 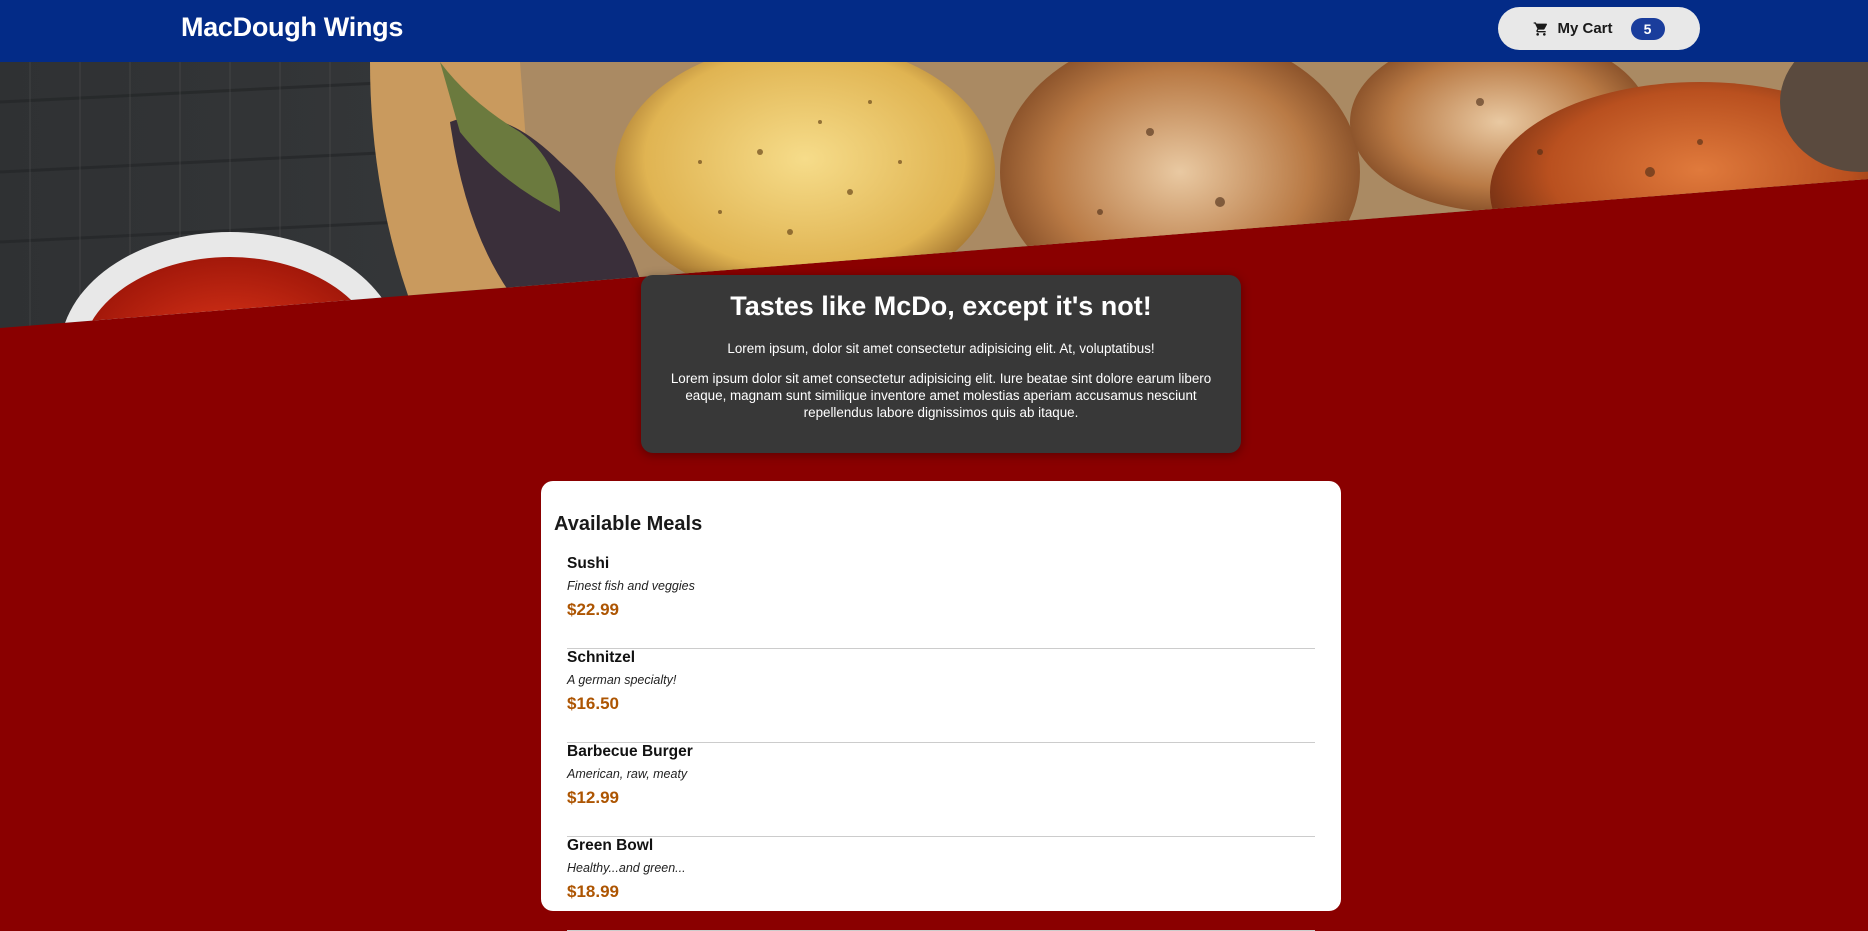 What do you see at coordinates (941, 306) in the screenshot?
I see `summary-title: Tastes like McDo, except it's not!` at bounding box center [941, 306].